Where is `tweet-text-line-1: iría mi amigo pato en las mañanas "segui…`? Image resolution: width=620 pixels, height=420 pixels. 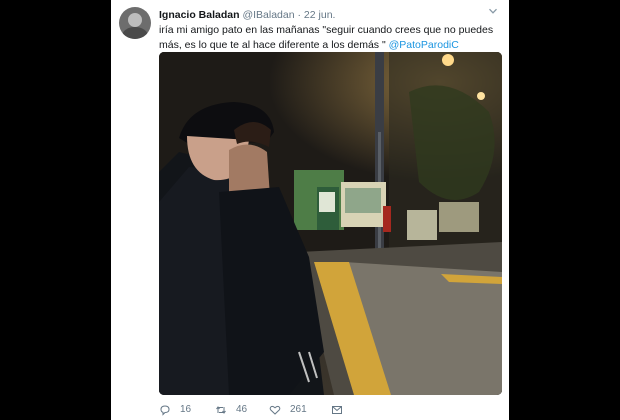
tweet-text-line-1: iría mi amigo pato en las mañanas "segui… is located at coordinates (326, 30).